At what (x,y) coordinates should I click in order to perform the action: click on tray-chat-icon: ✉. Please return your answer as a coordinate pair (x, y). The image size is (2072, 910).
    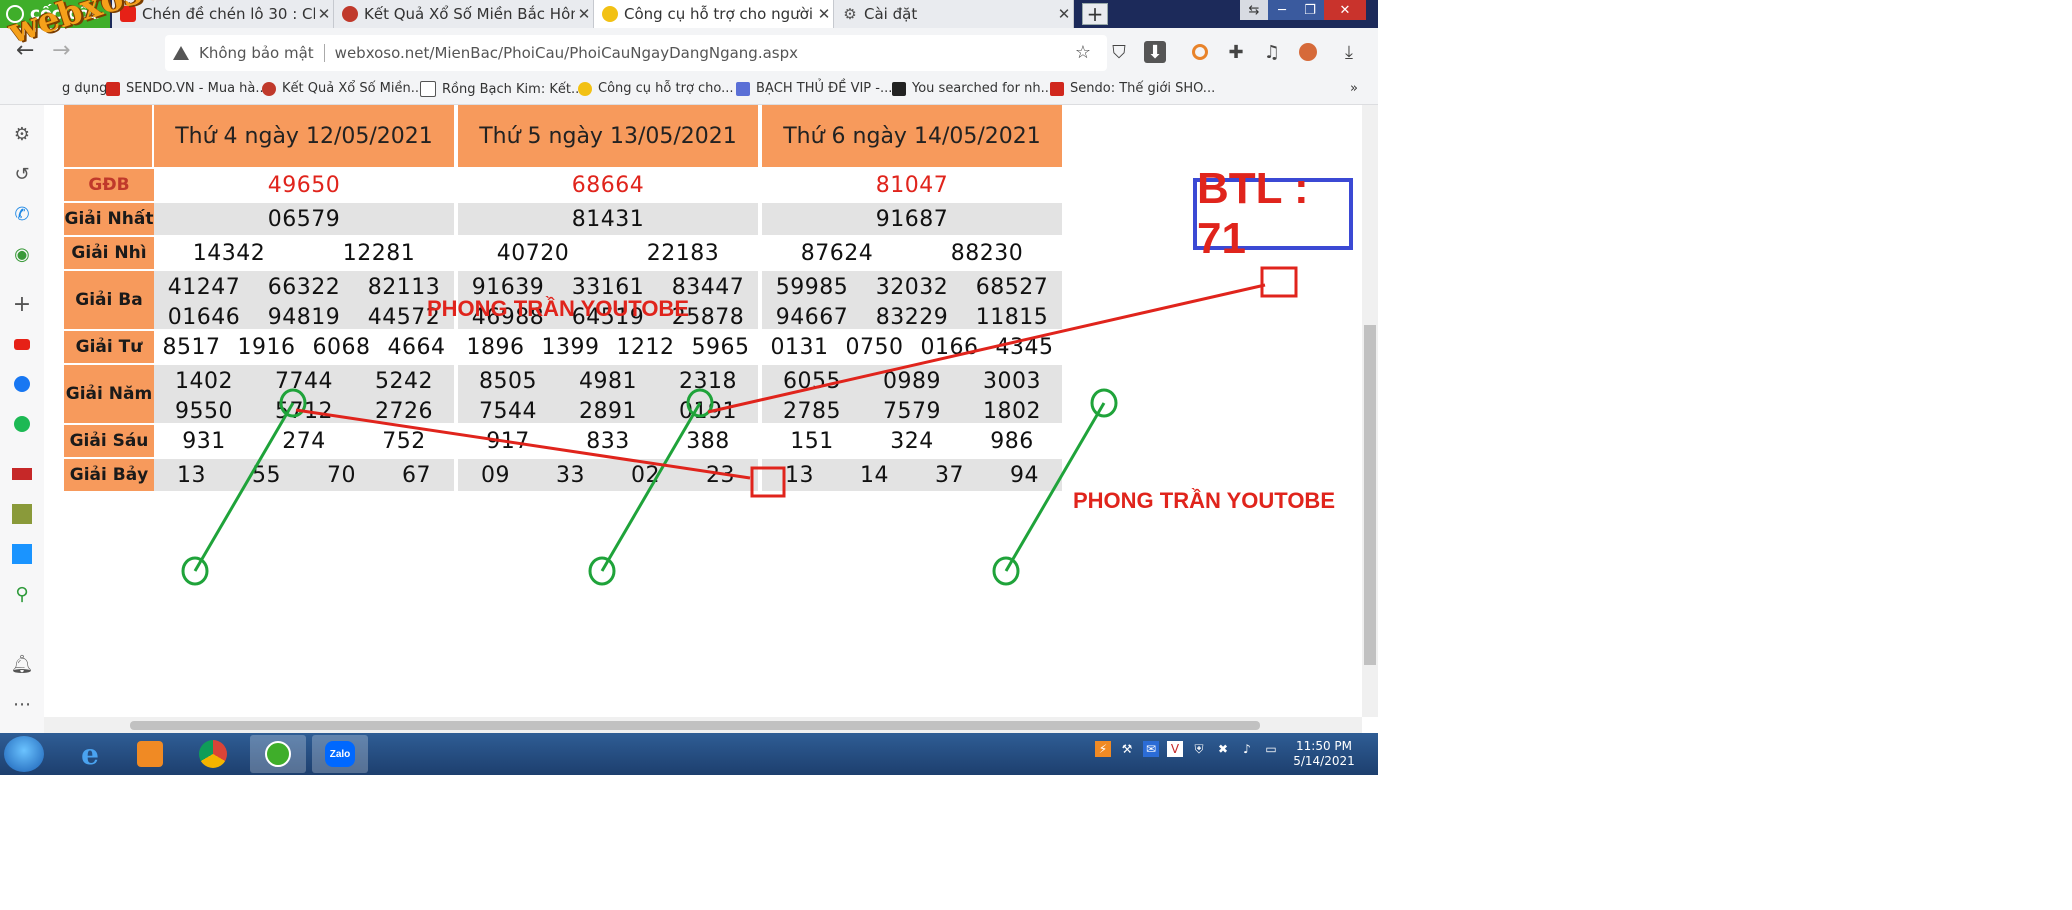
    Looking at the image, I should click on (1151, 749).